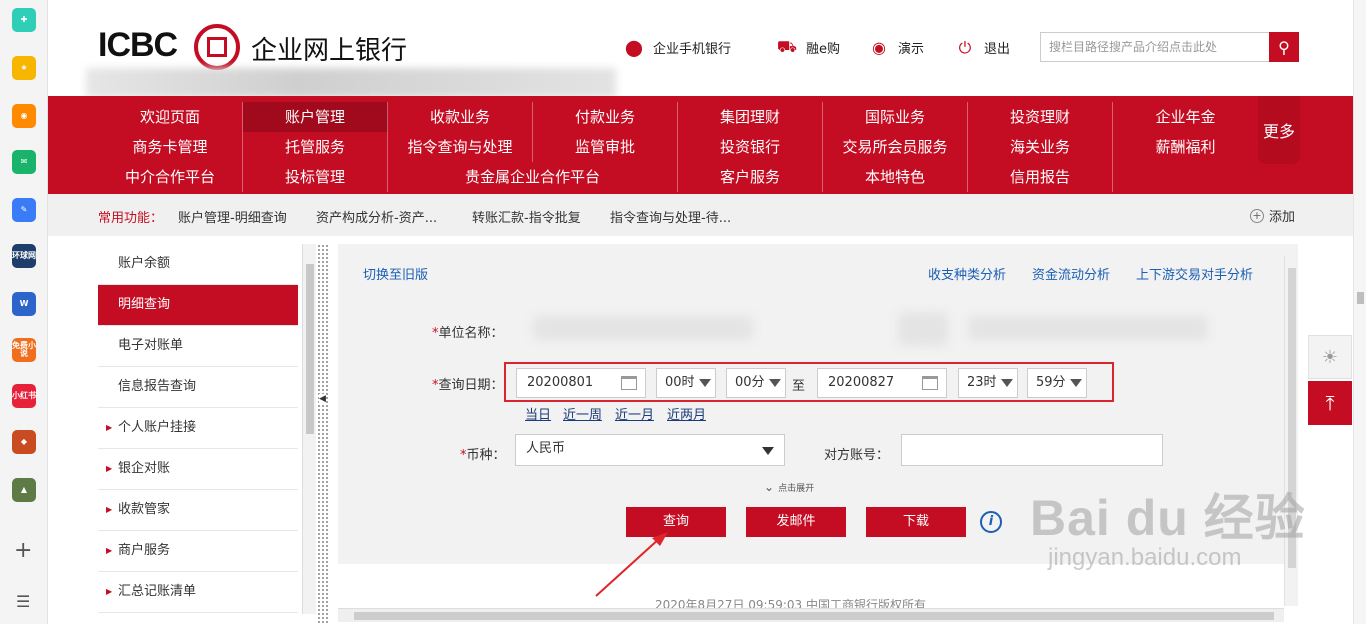  What do you see at coordinates (24, 350) in the screenshot?
I see `novel-app-icon: 免费小说` at bounding box center [24, 350].